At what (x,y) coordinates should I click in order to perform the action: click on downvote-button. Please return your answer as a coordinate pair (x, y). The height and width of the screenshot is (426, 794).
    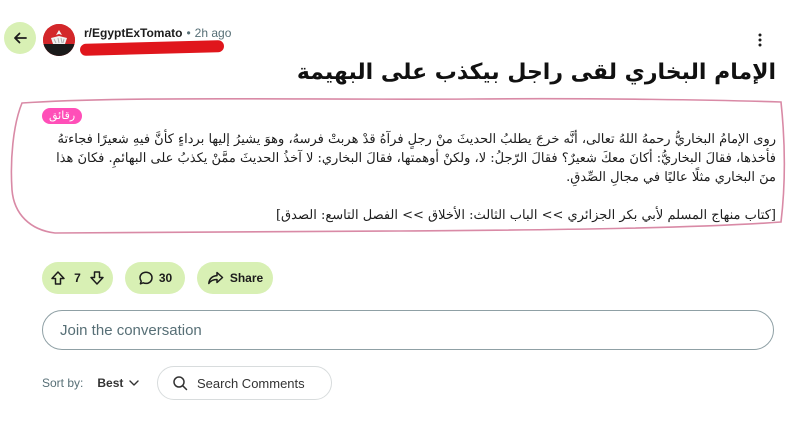
    Looking at the image, I should click on (97, 278).